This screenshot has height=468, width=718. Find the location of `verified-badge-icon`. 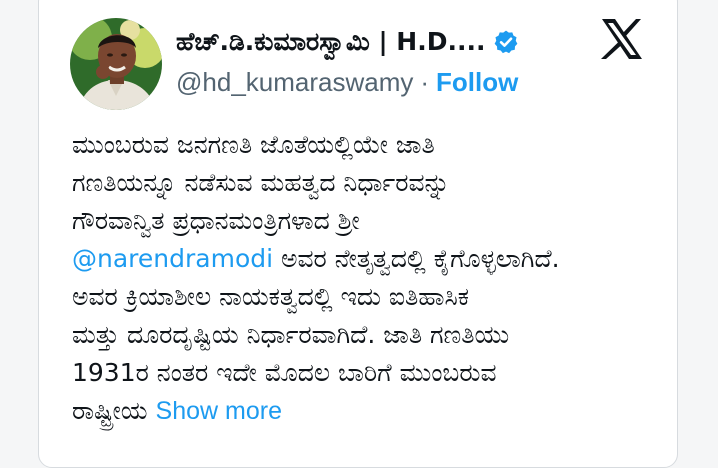

verified-badge-icon is located at coordinates (506, 42).